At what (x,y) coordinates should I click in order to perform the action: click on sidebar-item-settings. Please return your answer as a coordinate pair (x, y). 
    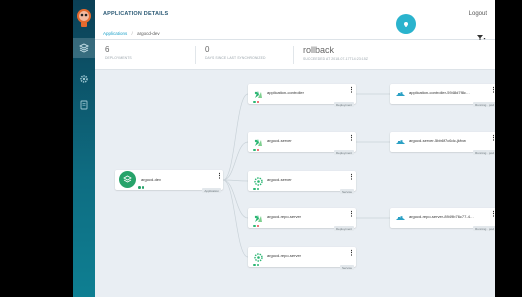
    Looking at the image, I should click on (84, 79).